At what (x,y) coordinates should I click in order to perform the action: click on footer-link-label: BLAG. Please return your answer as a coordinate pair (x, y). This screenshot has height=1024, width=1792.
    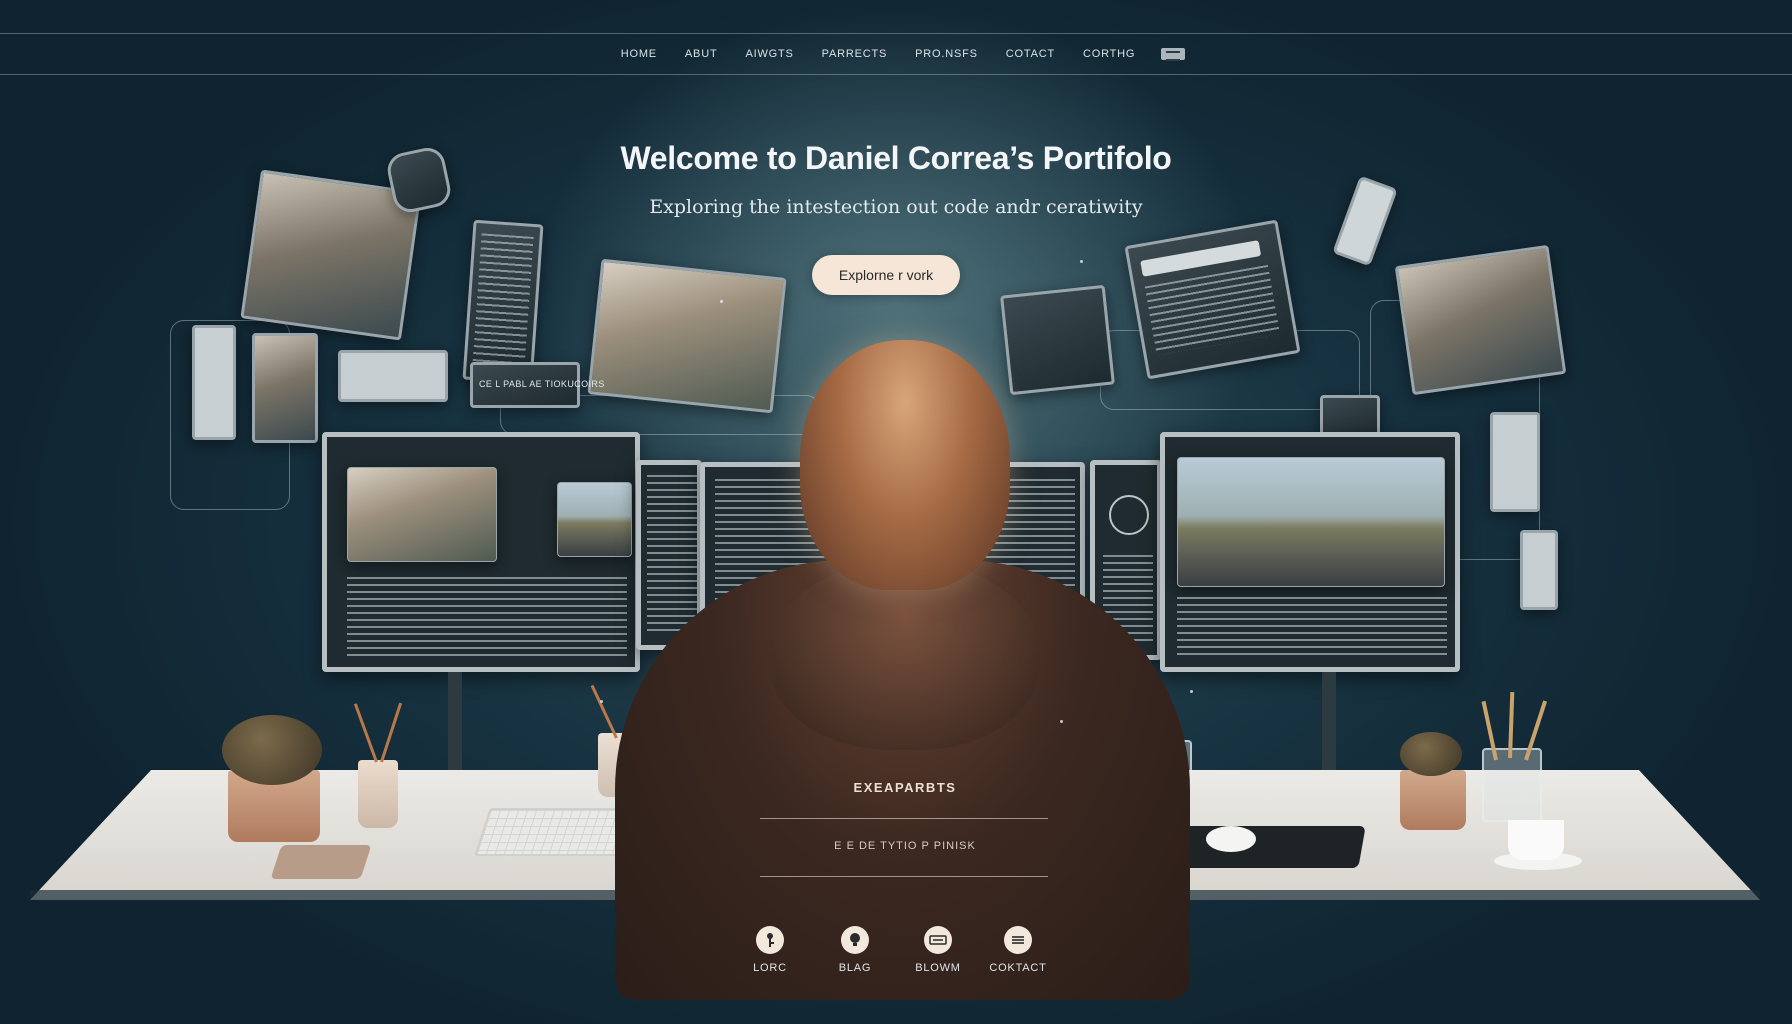
    Looking at the image, I should click on (855, 968).